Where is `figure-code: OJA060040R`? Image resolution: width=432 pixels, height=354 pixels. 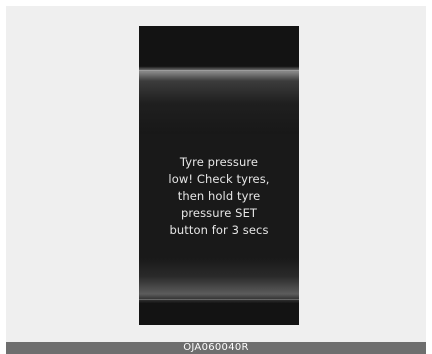
figure-code: OJA060040R is located at coordinates (216, 347).